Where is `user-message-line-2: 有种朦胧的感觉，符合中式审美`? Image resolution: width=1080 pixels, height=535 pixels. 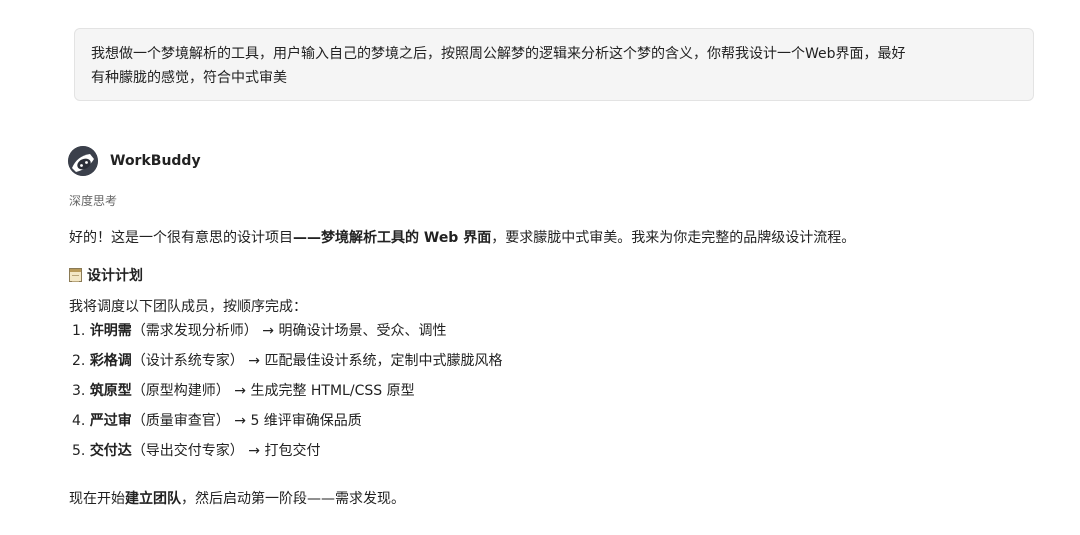
user-message-line-2: 有种朦胧的感觉，符合中式审美 is located at coordinates (189, 78).